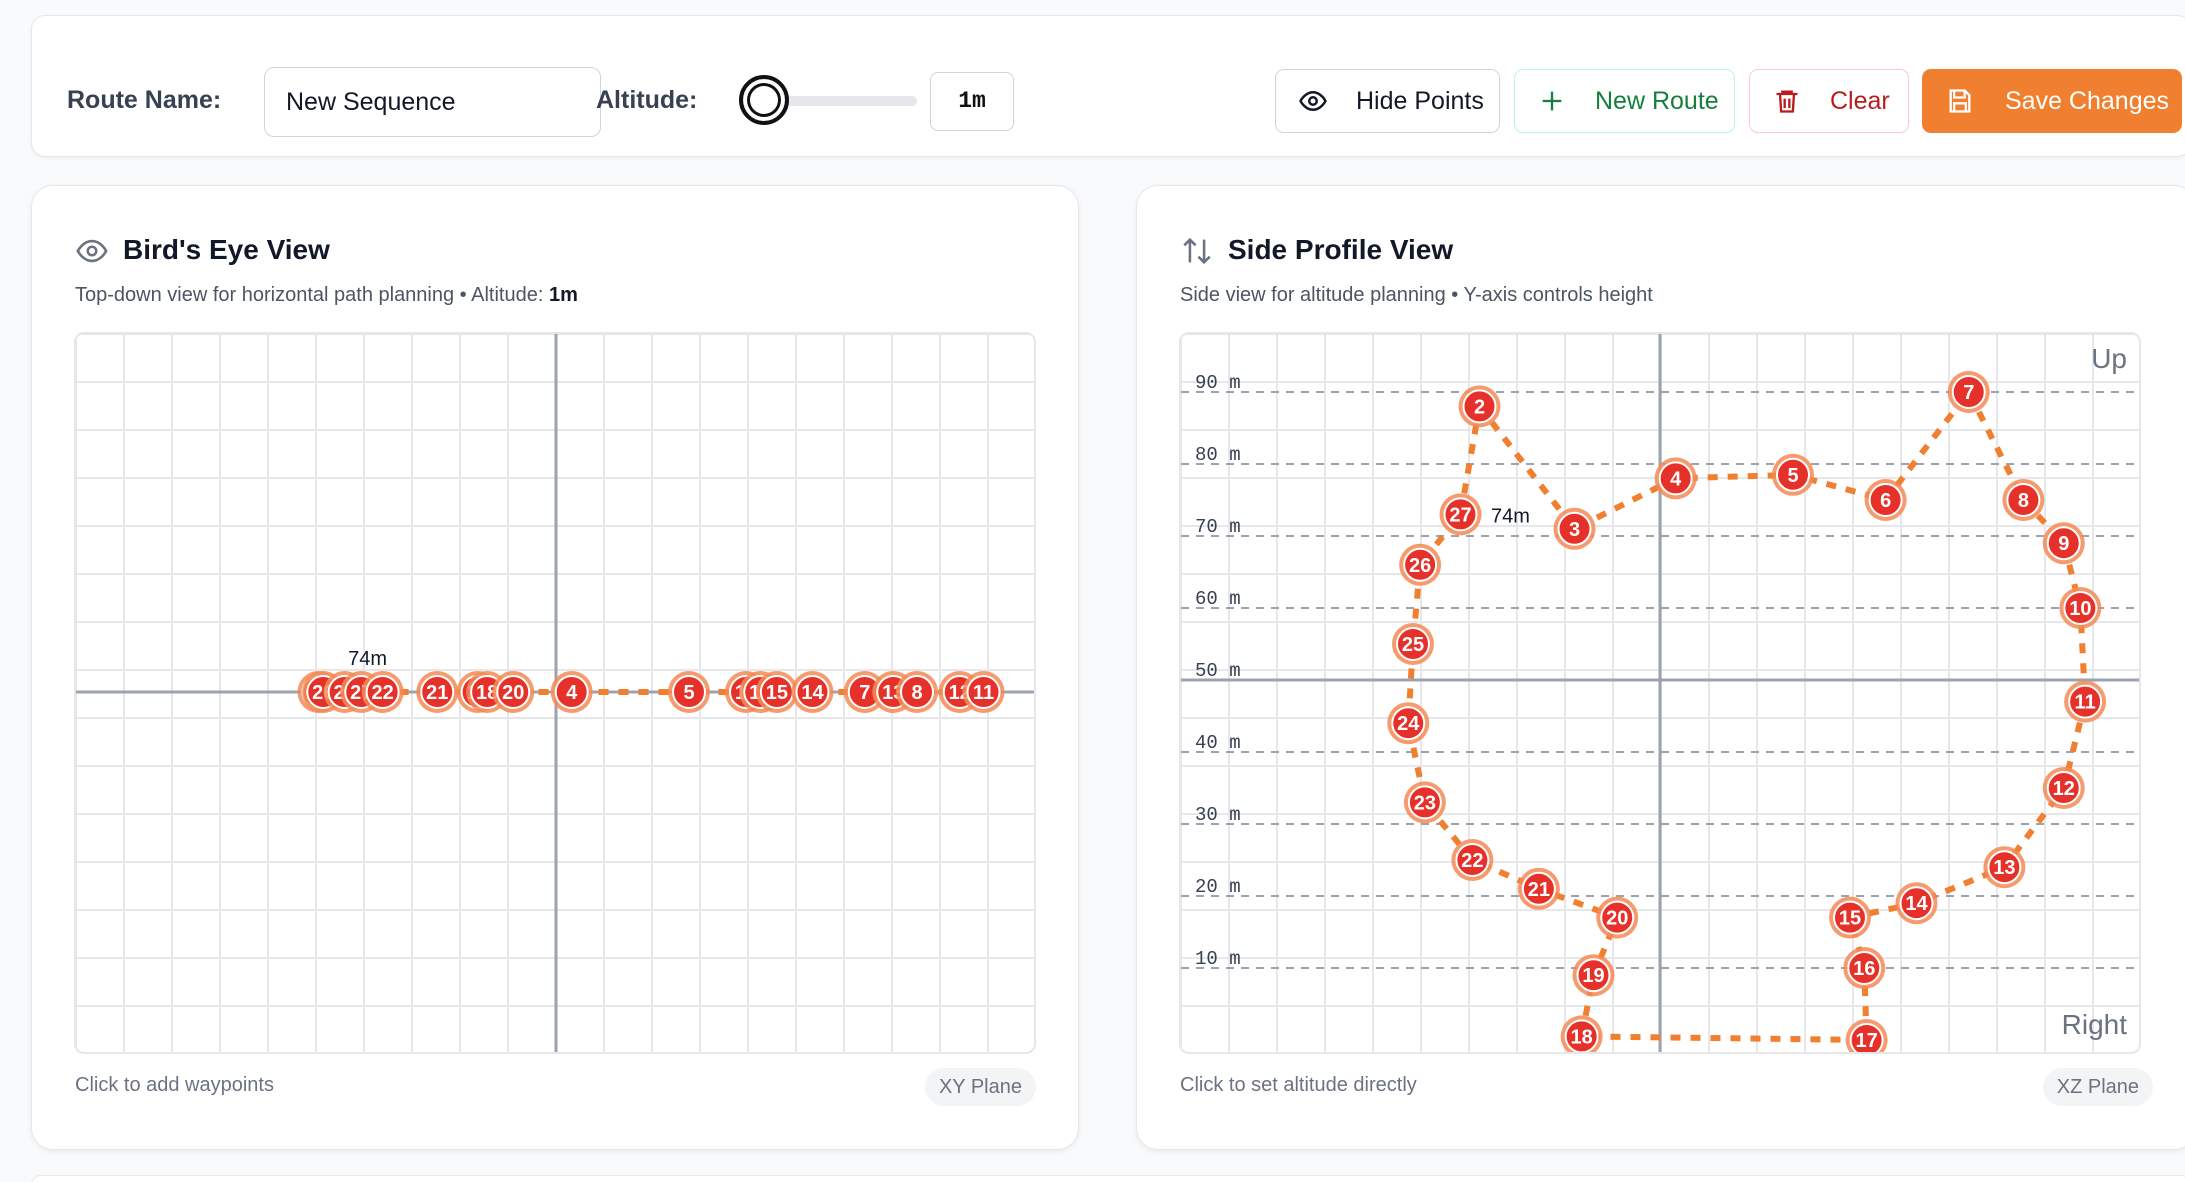  Describe the element at coordinates (1218, 383) in the screenshot. I see `altitude-tick-label: 90 m` at that location.